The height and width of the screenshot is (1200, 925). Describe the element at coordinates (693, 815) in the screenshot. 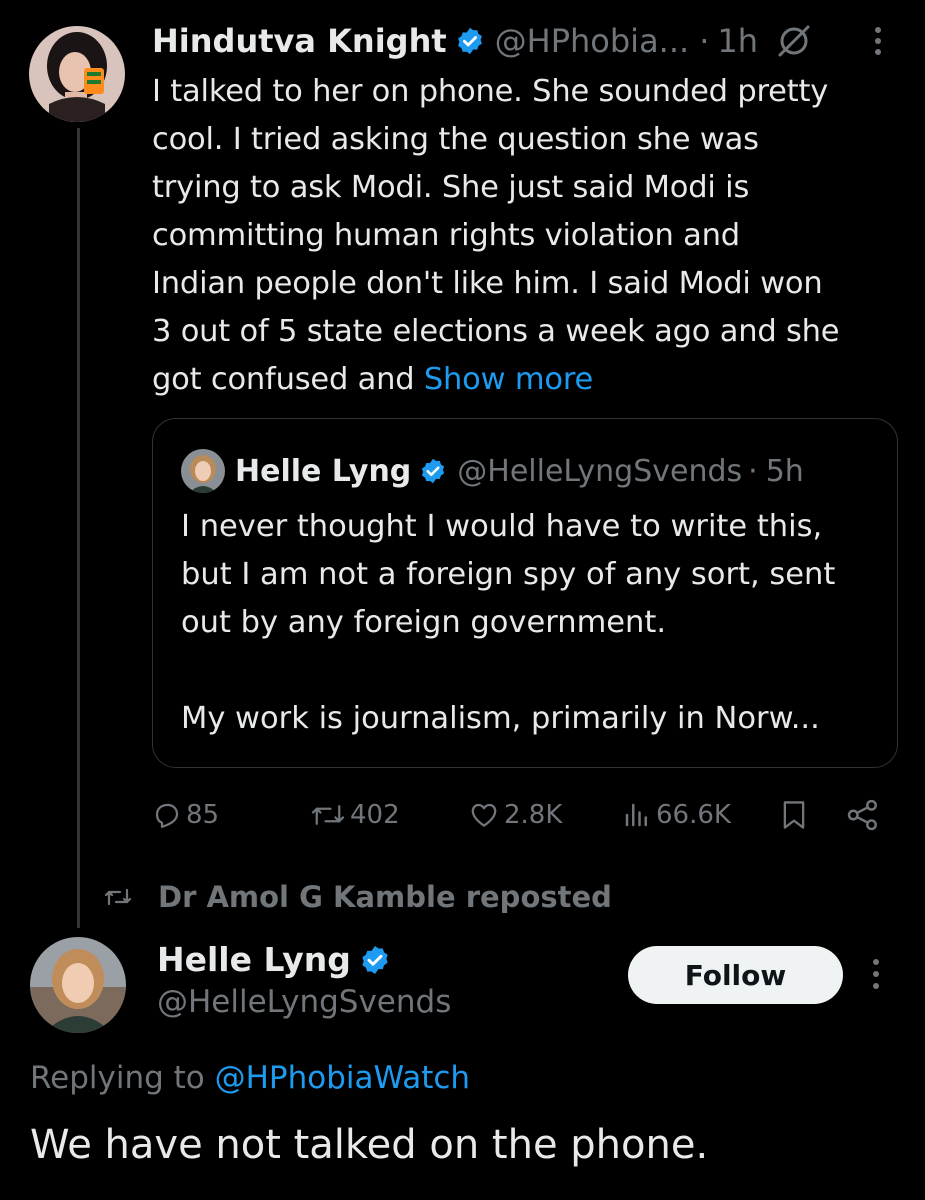

I see `view-count: 66.6K` at that location.